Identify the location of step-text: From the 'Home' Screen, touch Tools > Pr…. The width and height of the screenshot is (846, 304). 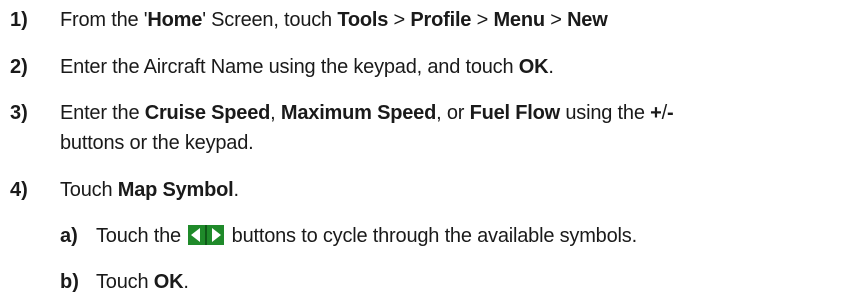
(334, 20).